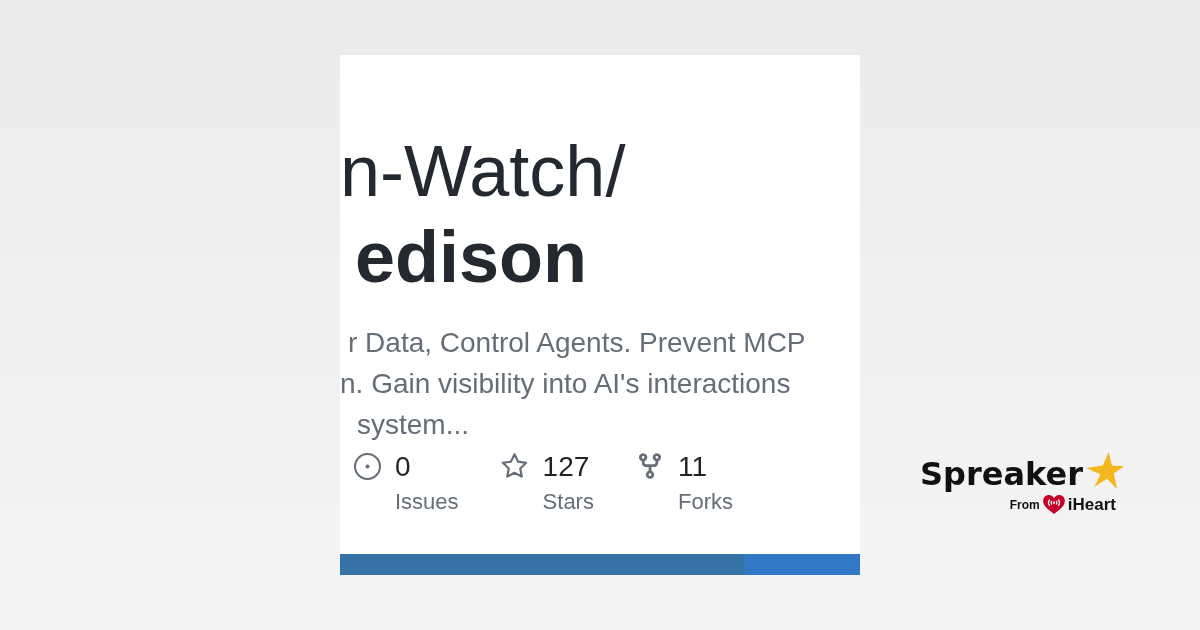 The height and width of the screenshot is (630, 1200). I want to click on stat-label: Forks, so click(705, 502).